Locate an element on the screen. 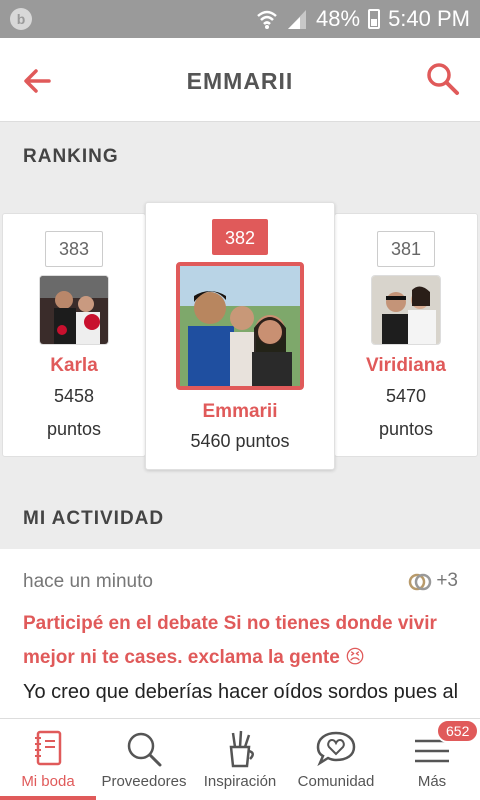 This screenshot has width=480, height=800. nav-mas: 652 Más is located at coordinates (432, 759).